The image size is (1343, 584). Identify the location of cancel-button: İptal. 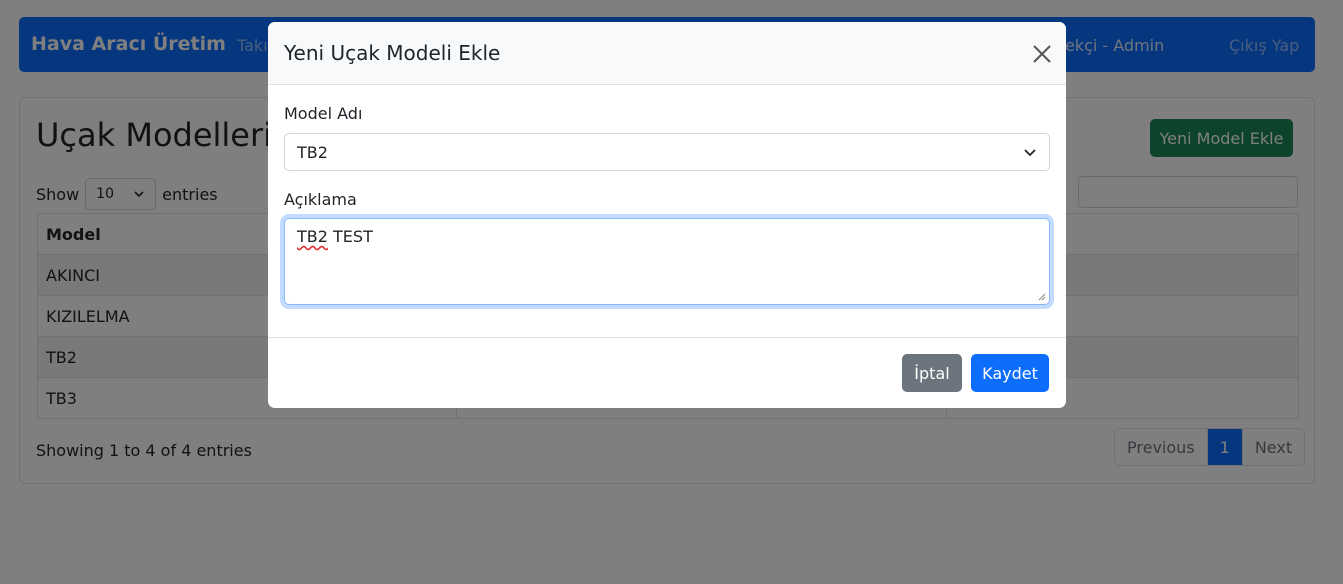
(932, 373).